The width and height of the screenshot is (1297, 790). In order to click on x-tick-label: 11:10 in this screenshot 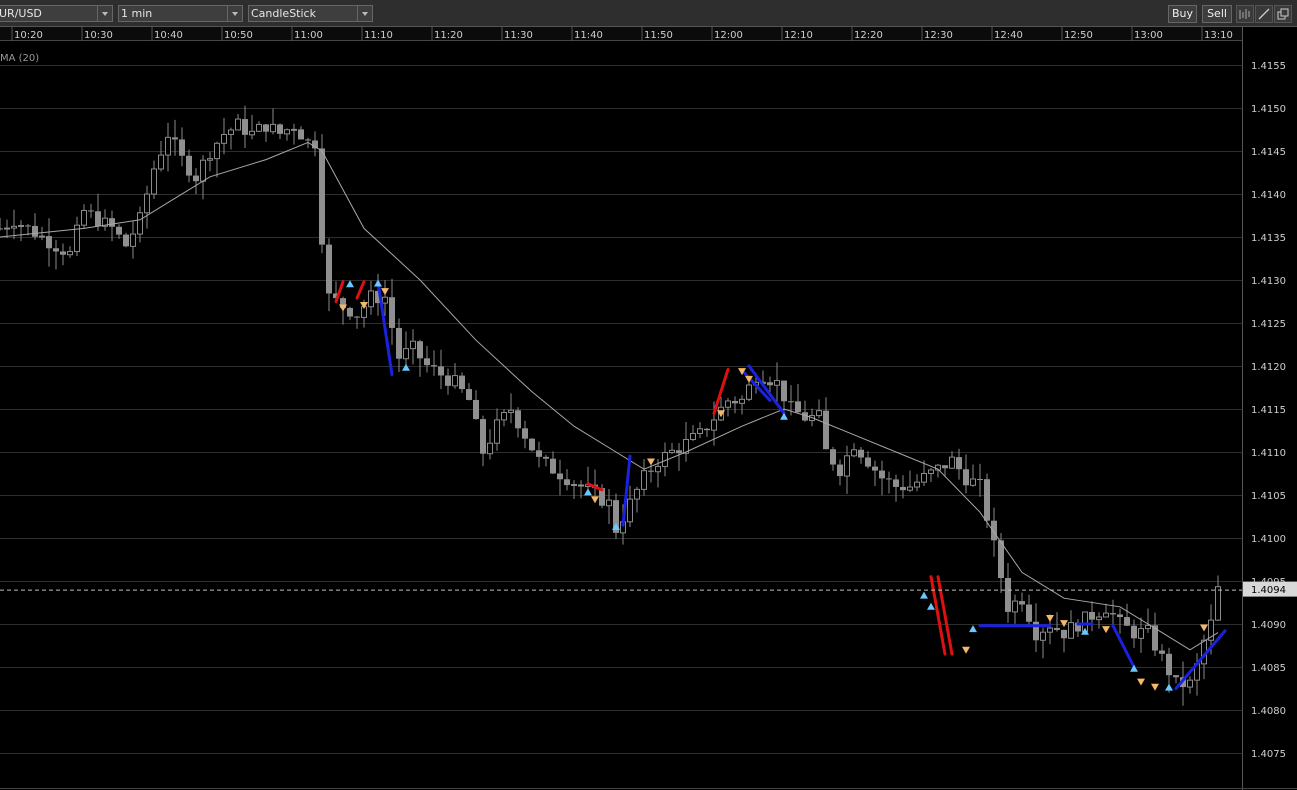, I will do `click(378, 35)`.